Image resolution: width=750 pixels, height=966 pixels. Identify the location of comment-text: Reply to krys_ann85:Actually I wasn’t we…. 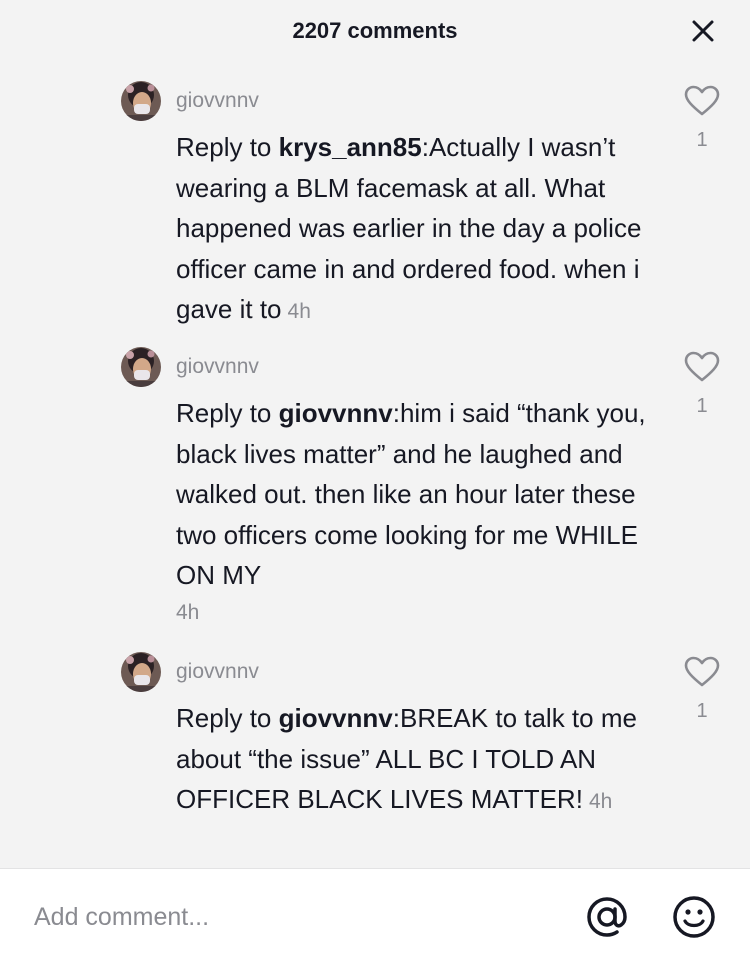
(416, 230).